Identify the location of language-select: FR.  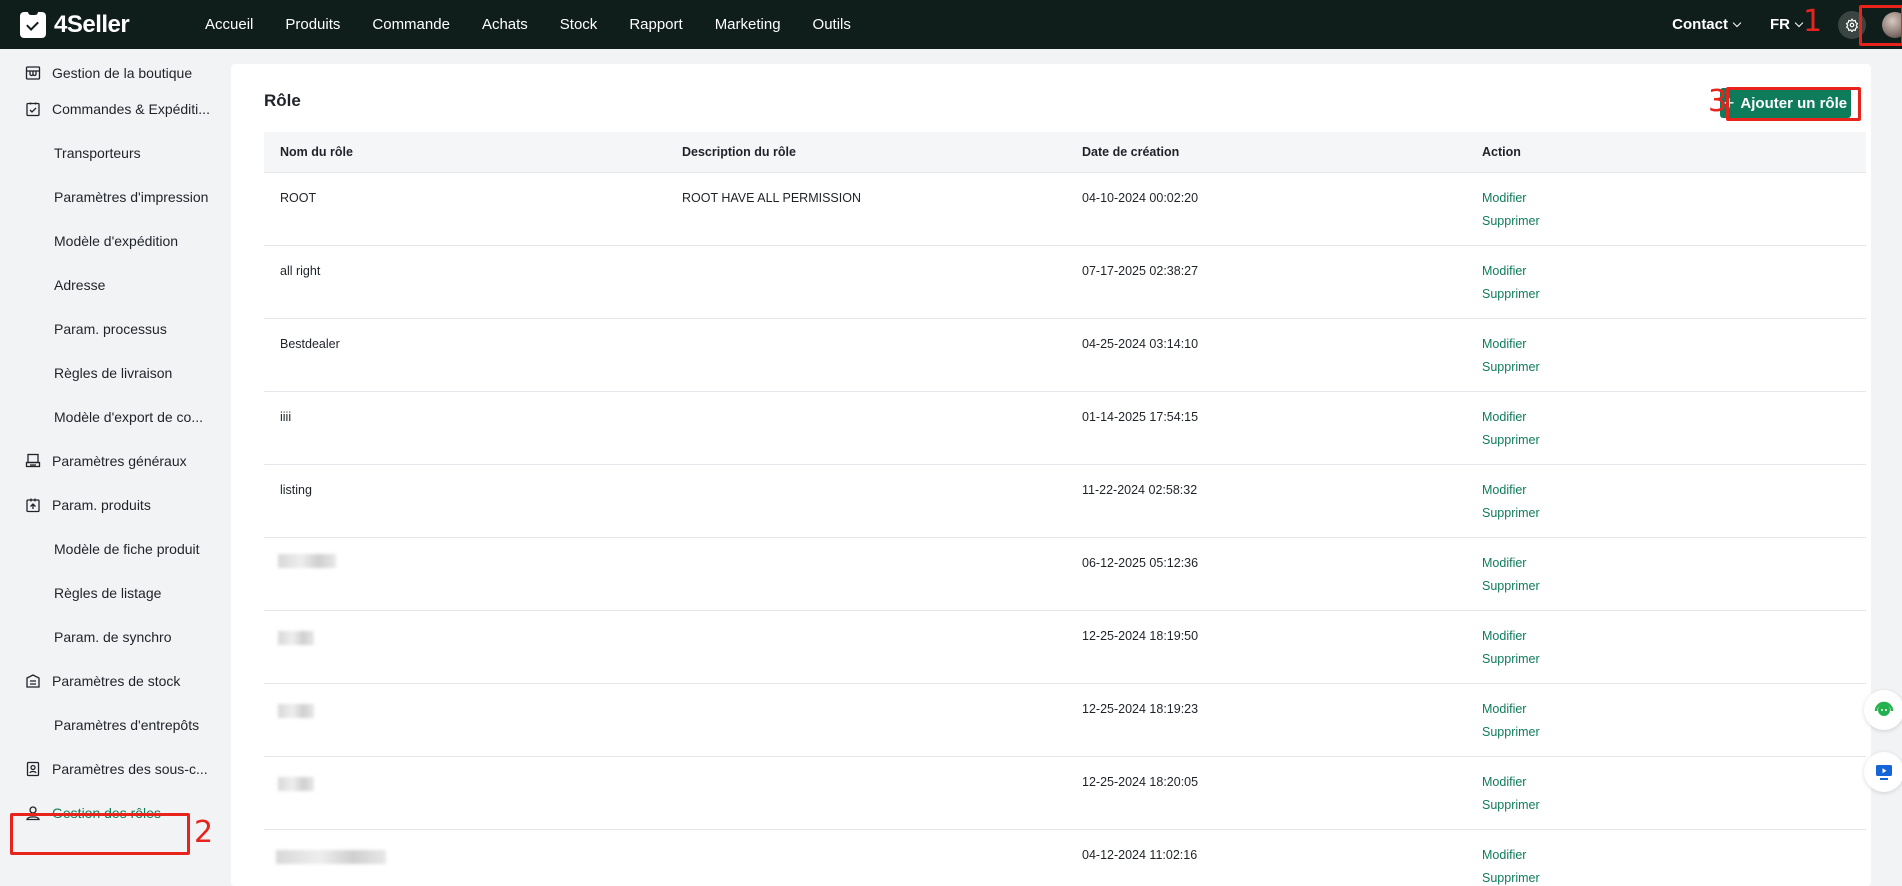
(1787, 24).